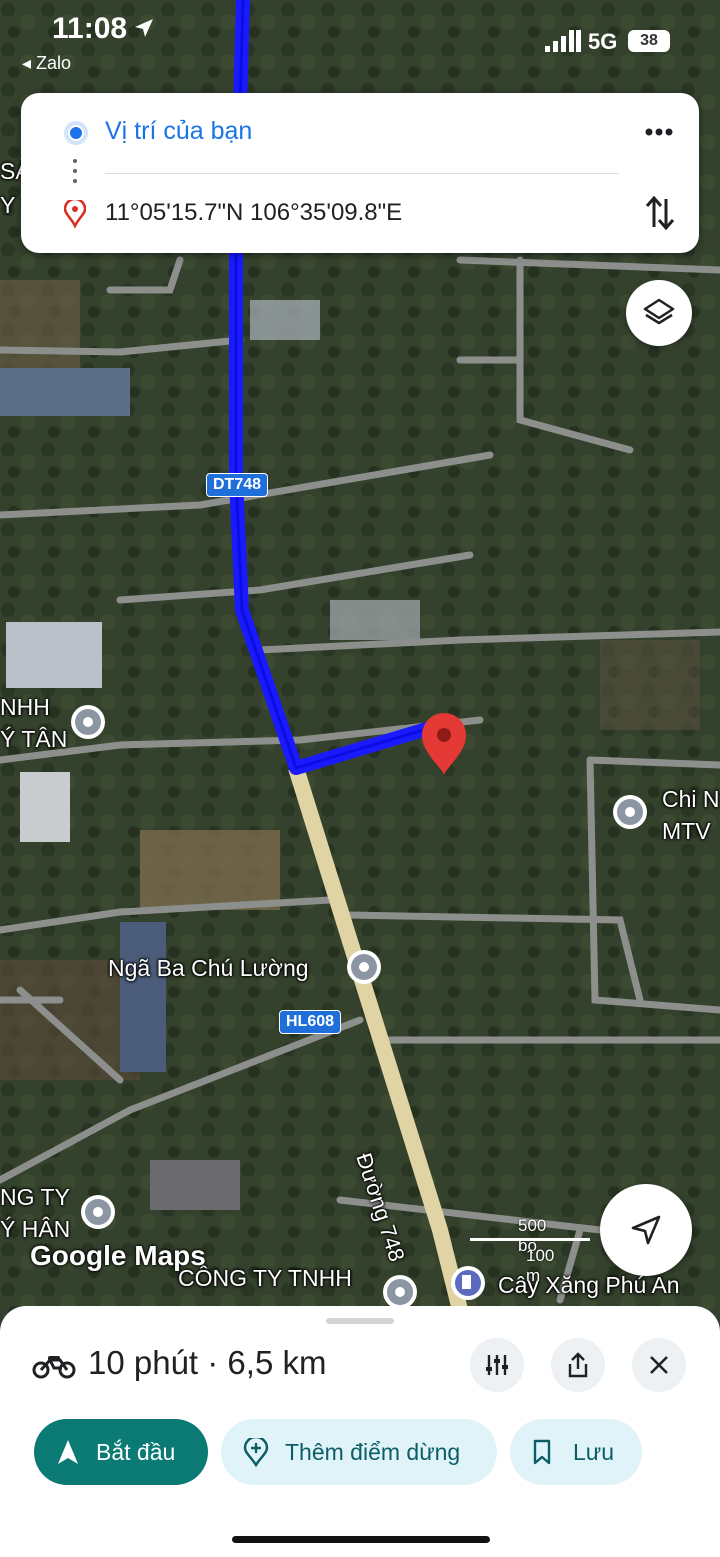  Describe the element at coordinates (603, 41) in the screenshot. I see `network-type: 5G` at that location.